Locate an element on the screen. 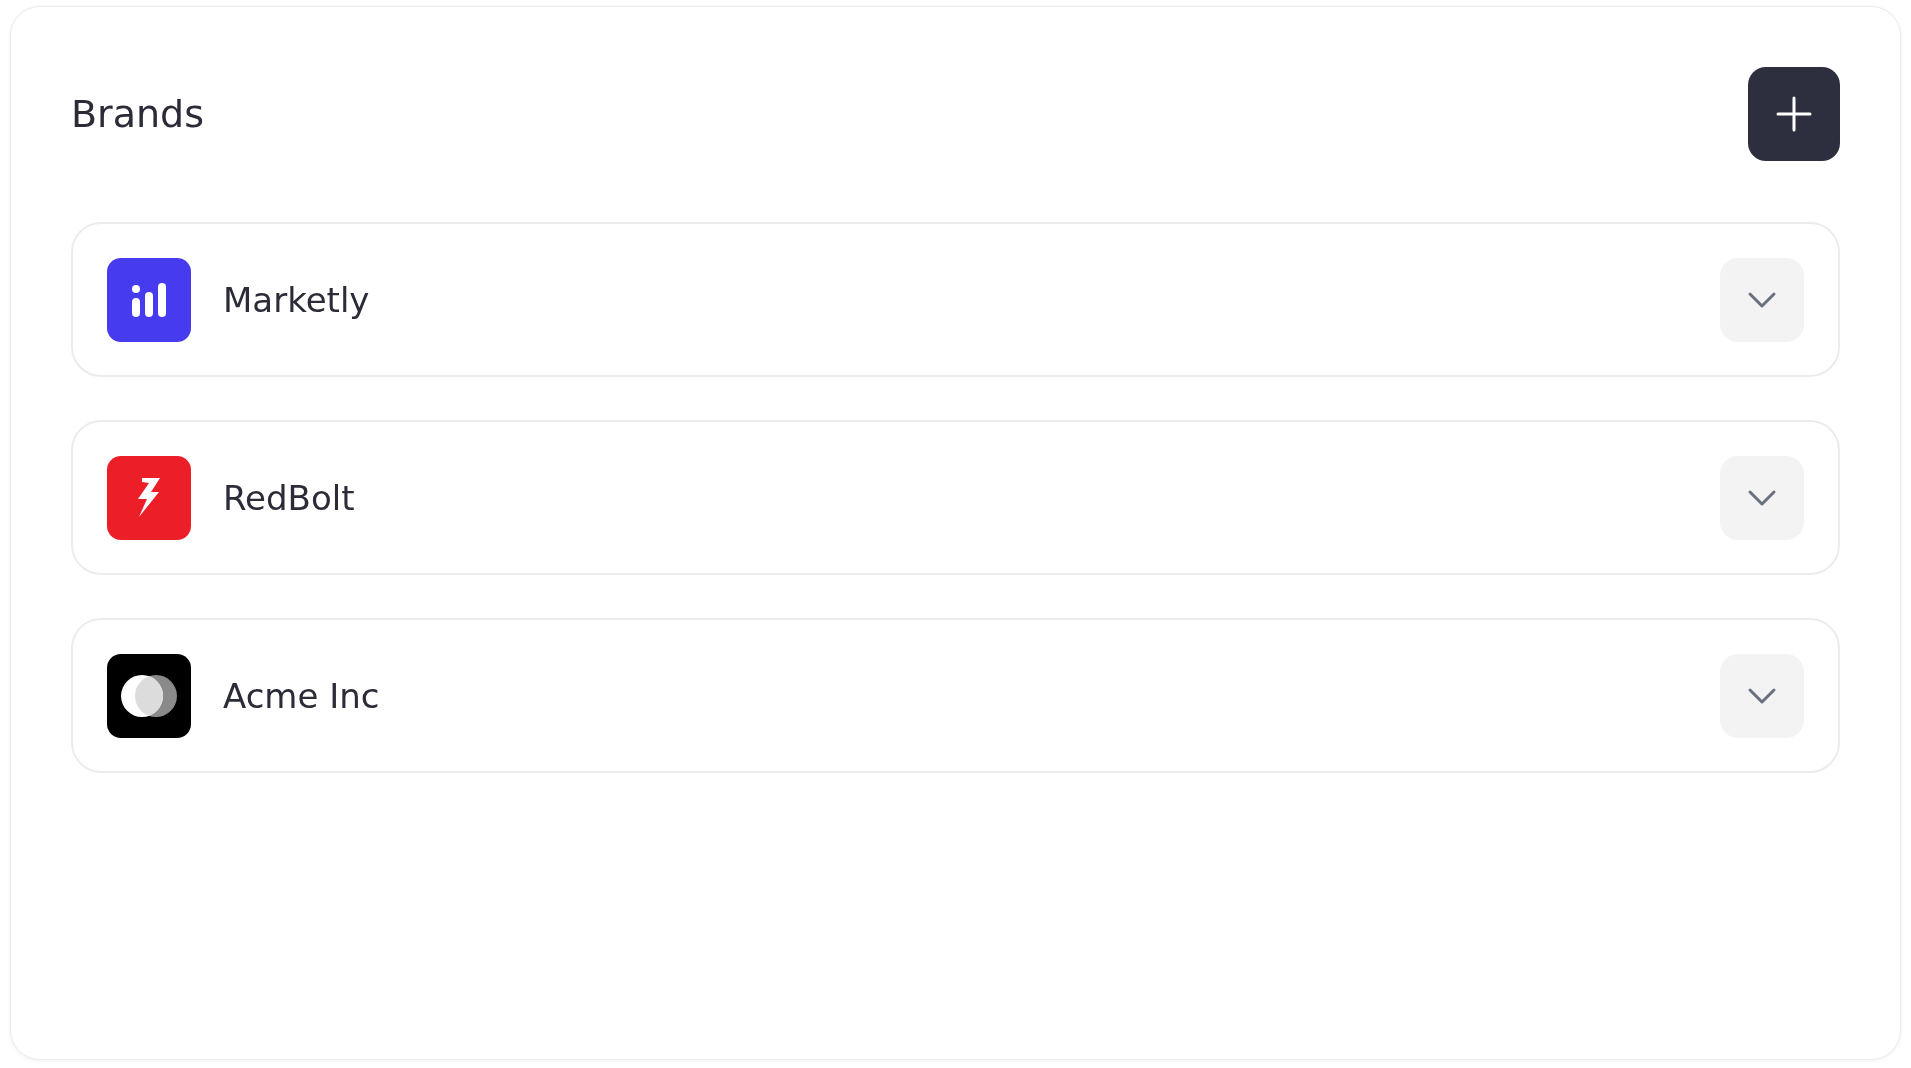  brand-row: Marketly is located at coordinates (955, 299).